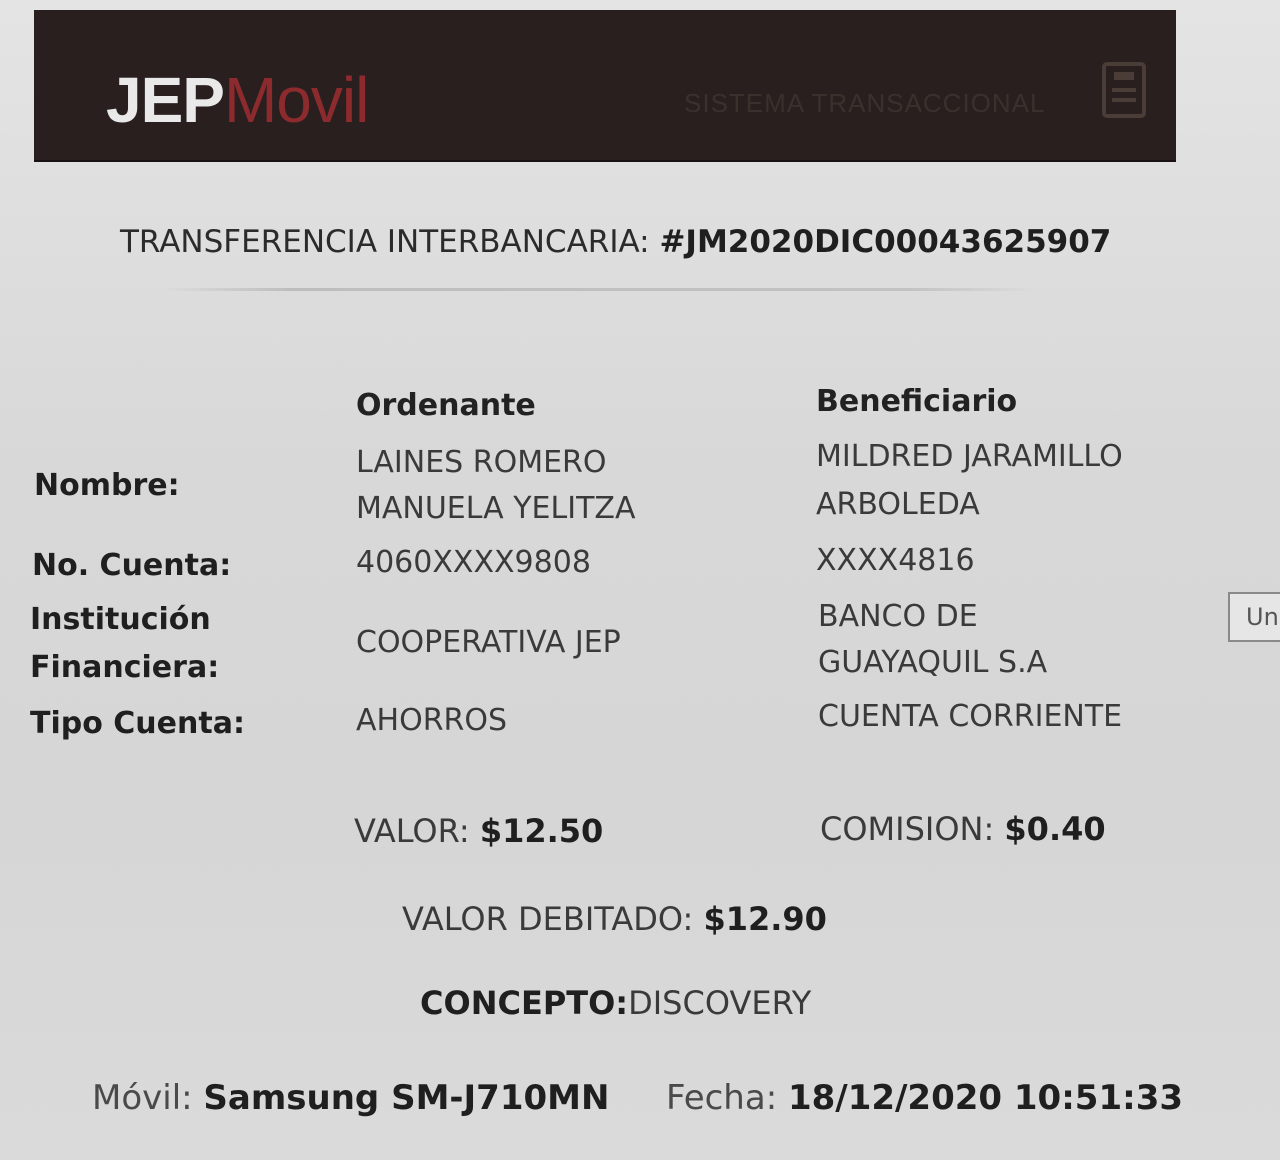 The image size is (1280, 1160). What do you see at coordinates (541, 831) in the screenshot?
I see `valor-amount: $12.50` at bounding box center [541, 831].